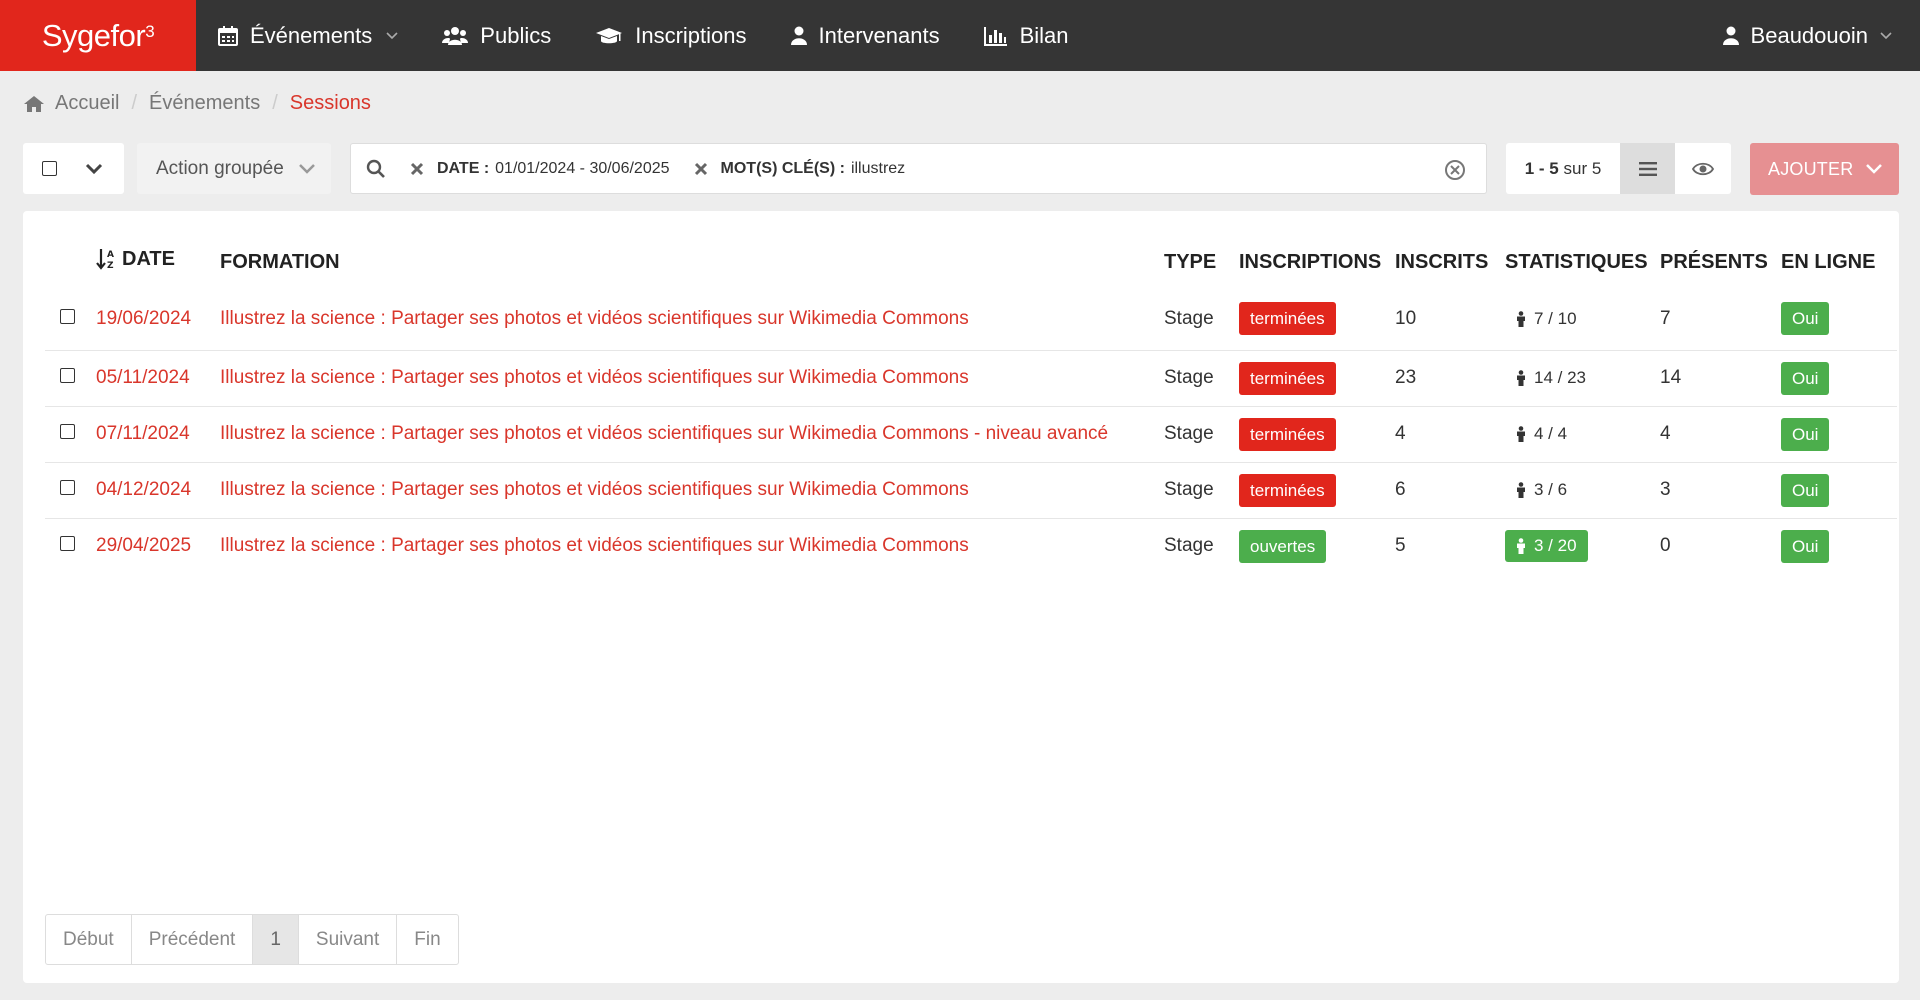  What do you see at coordinates (865, 35) in the screenshot?
I see `nav-item-intervenants: Intervenants` at bounding box center [865, 35].